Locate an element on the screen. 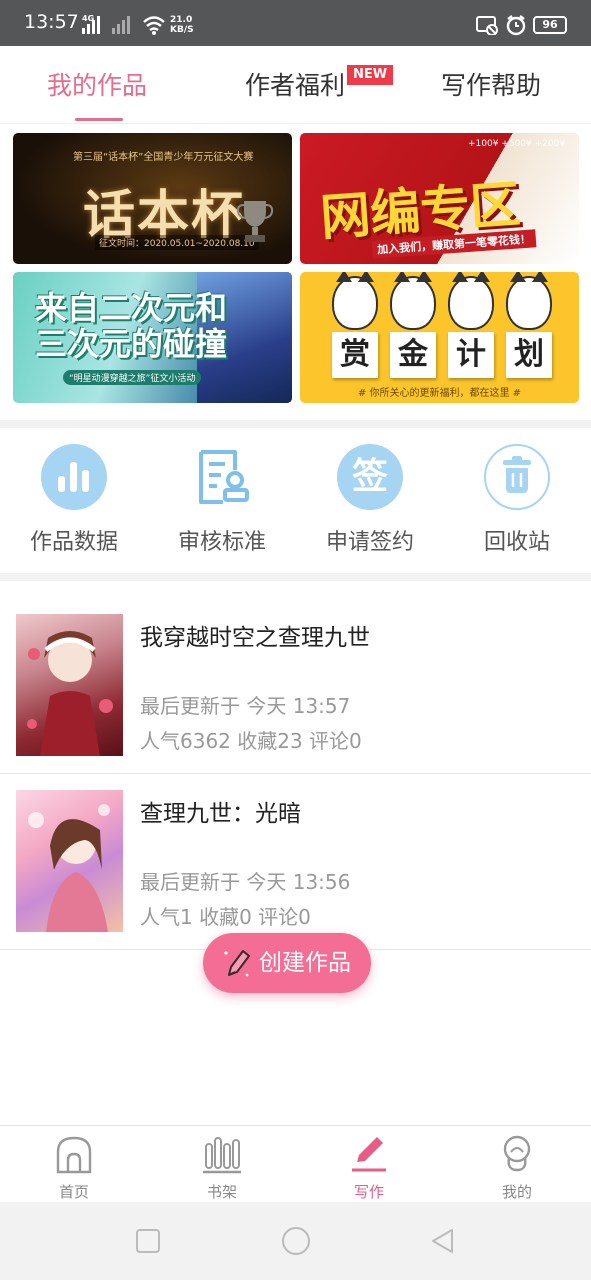 This screenshot has width=591, height=1280. nav-home: 首页 is located at coordinates (74, 1164).